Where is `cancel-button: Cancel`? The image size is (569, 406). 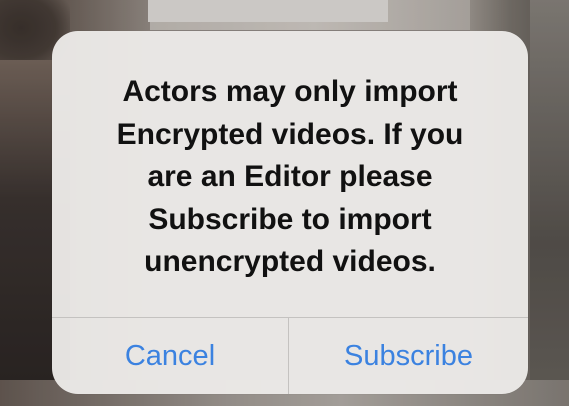 cancel-button: Cancel is located at coordinates (170, 356).